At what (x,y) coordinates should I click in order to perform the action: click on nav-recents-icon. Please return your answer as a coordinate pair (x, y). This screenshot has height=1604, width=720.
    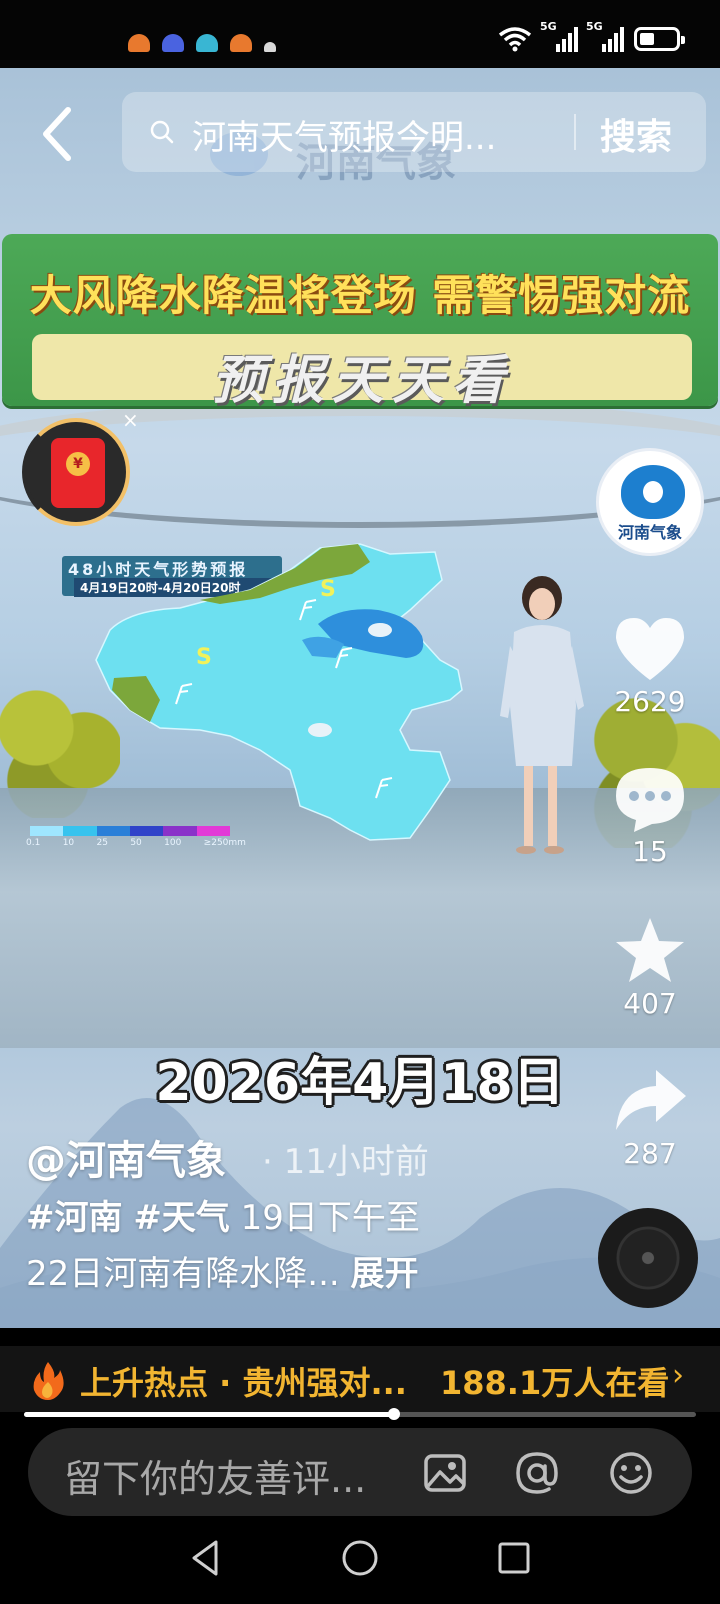
    Looking at the image, I should click on (514, 1558).